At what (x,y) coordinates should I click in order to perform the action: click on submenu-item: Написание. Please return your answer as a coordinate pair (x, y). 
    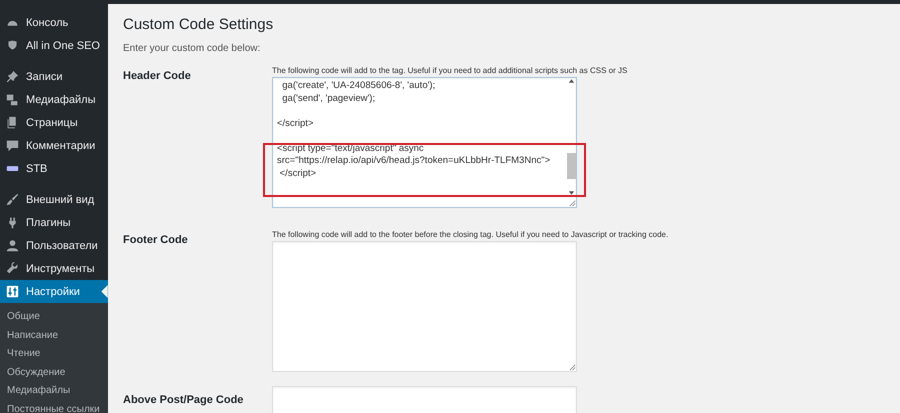
    Looking at the image, I should click on (54, 336).